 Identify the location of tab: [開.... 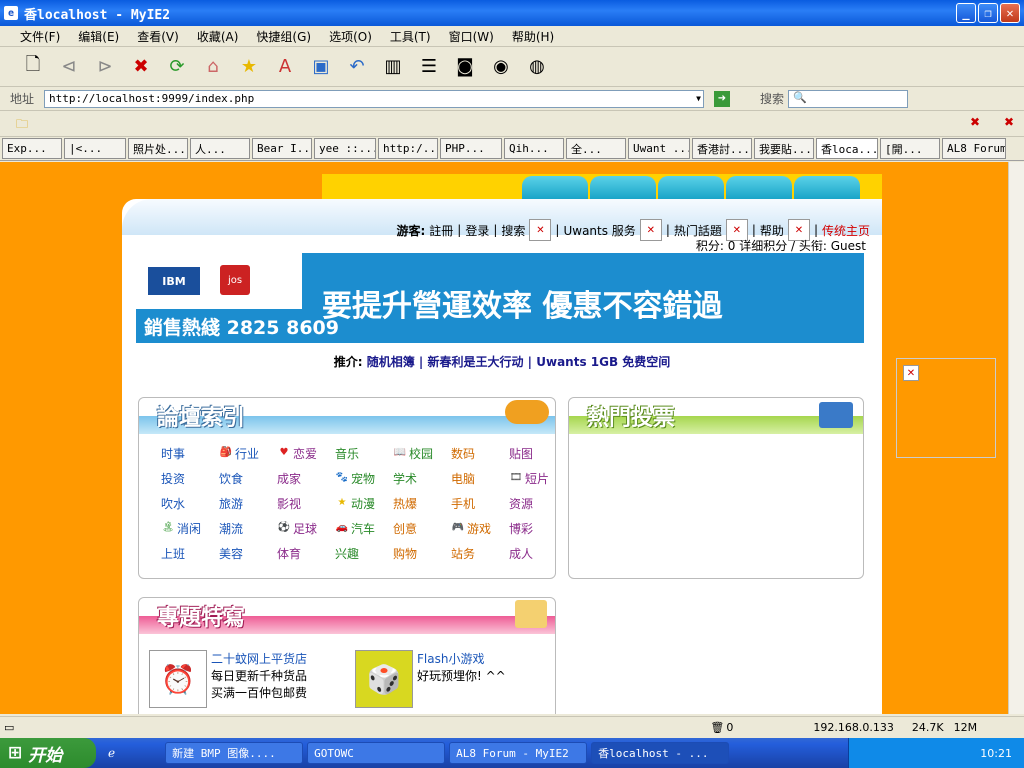
(910, 148).